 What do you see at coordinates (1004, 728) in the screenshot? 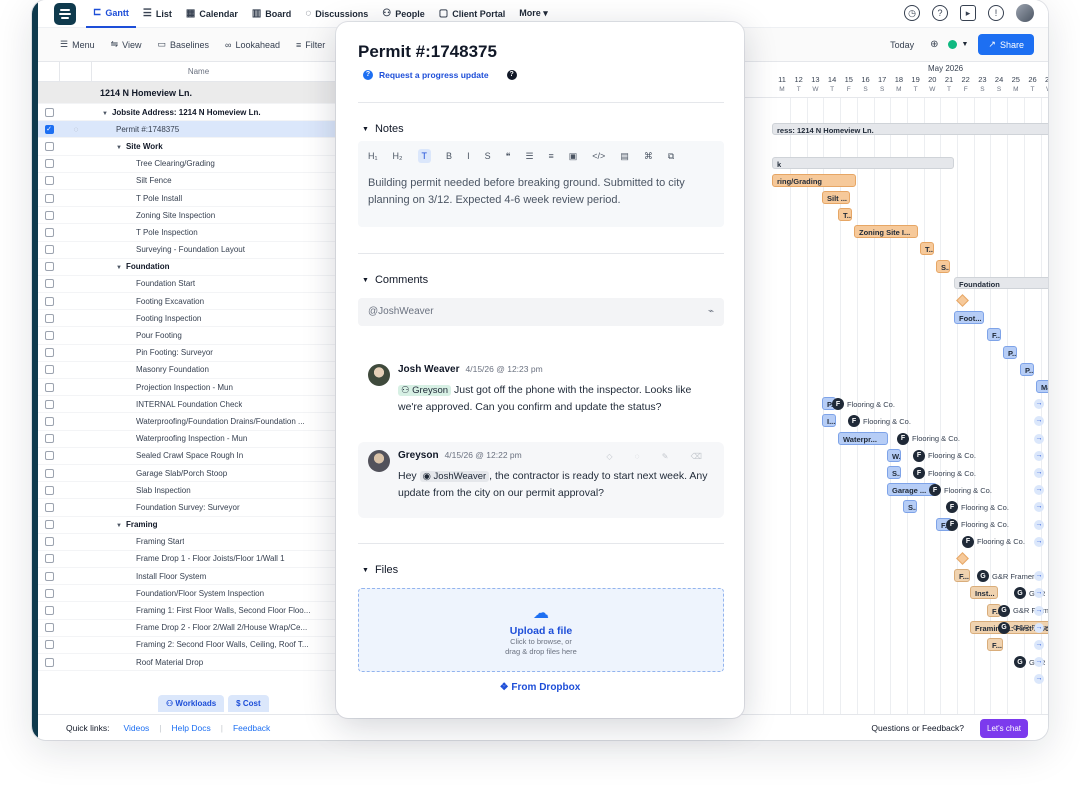
I see `lets-chat-button: Let's chat` at bounding box center [1004, 728].